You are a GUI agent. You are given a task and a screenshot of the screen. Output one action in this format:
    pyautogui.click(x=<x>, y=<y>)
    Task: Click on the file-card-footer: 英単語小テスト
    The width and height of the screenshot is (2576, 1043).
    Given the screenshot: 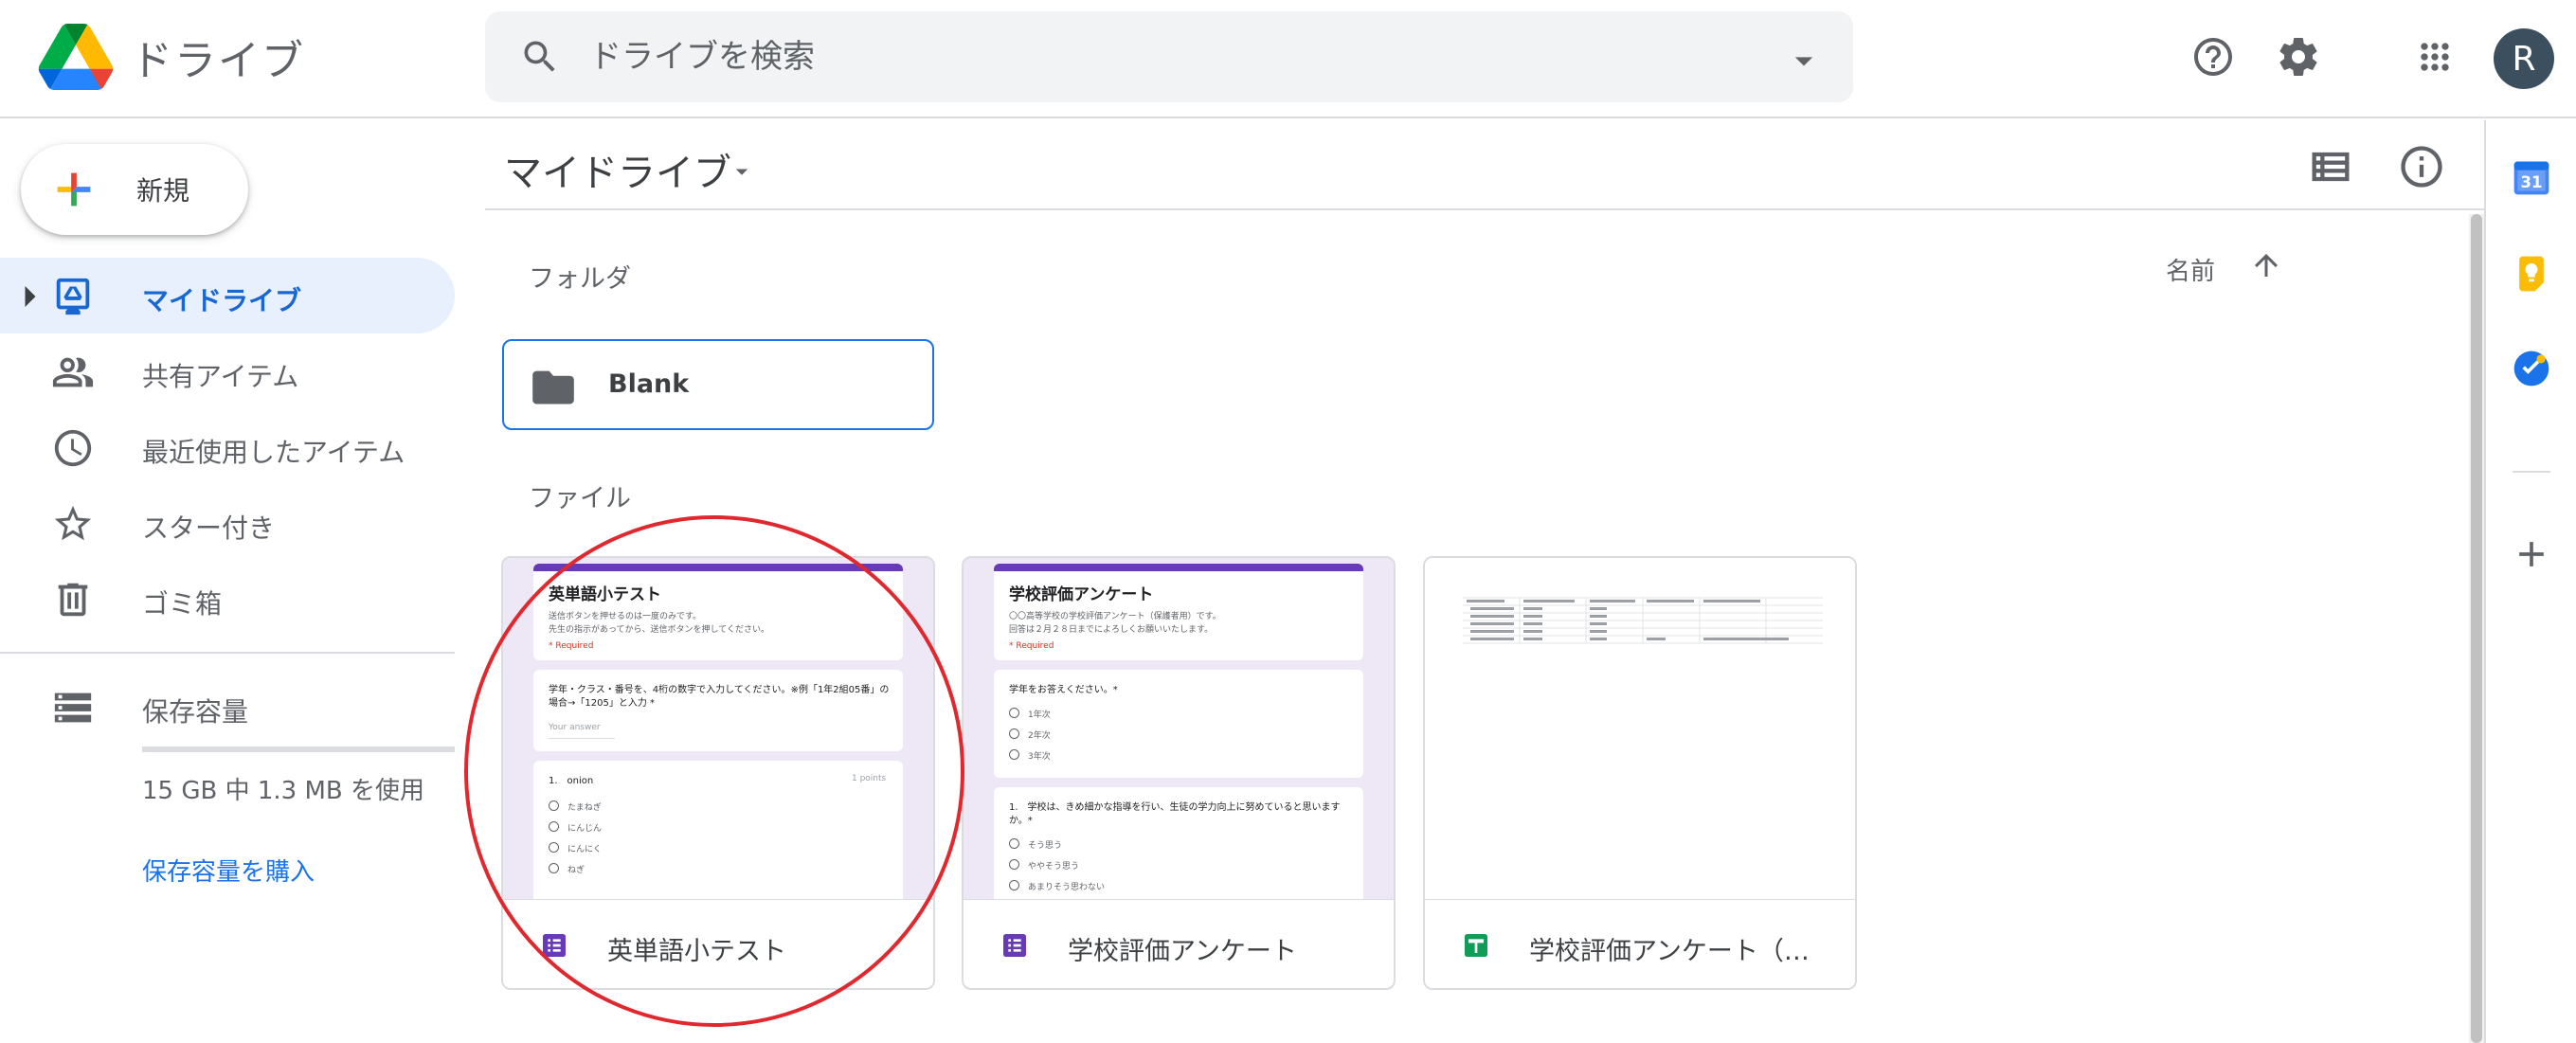 What is the action you would take?
    pyautogui.click(x=718, y=943)
    